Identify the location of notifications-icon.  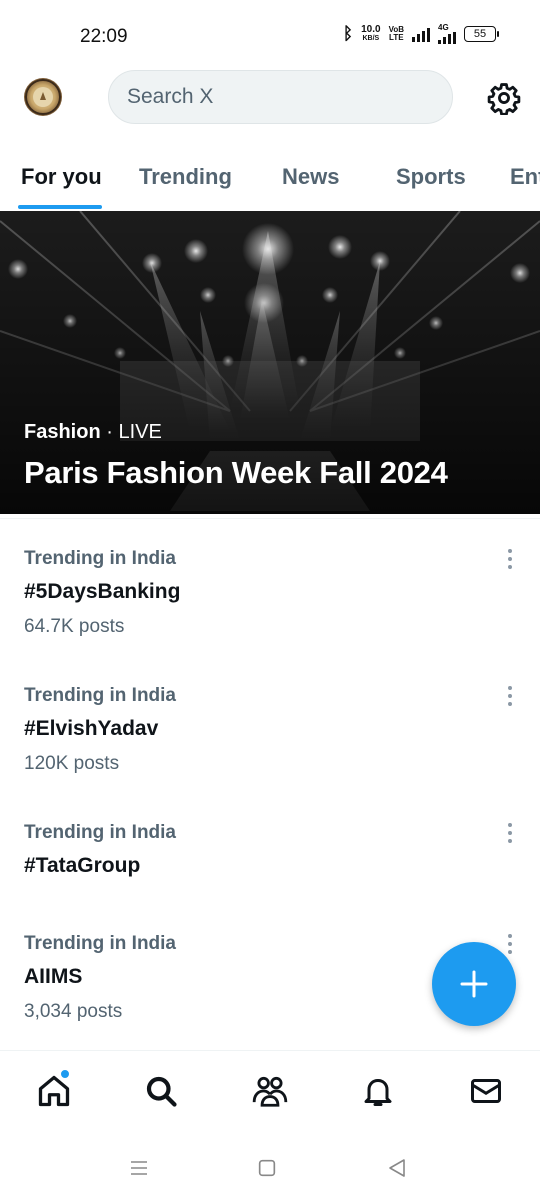
(378, 1092).